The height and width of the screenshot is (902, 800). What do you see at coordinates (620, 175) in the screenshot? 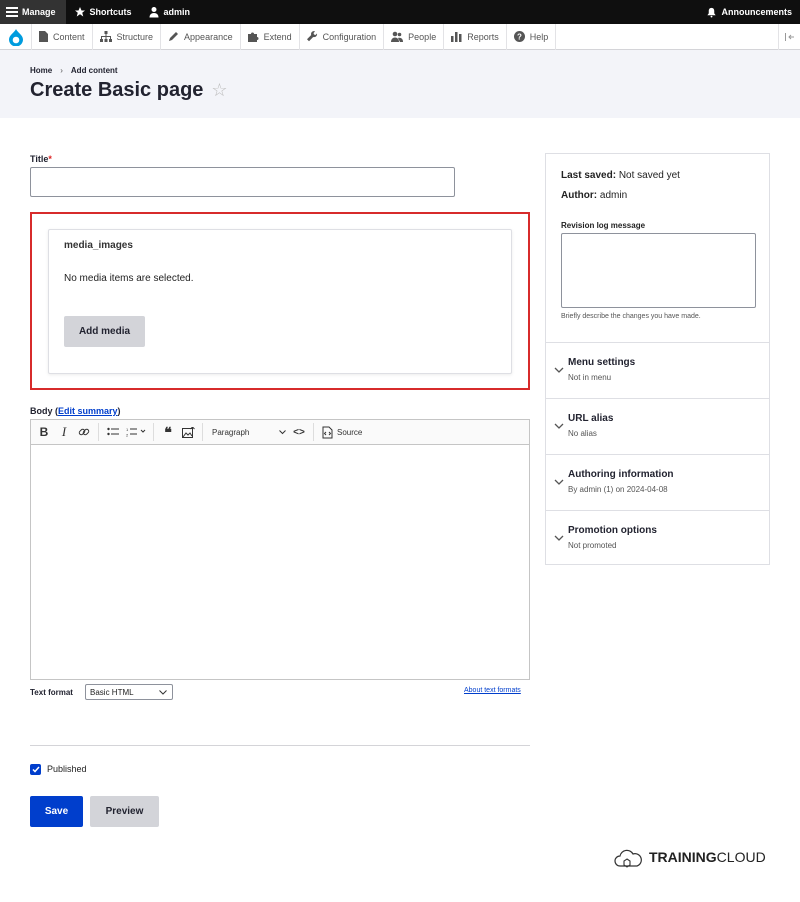
I see `last-saved: Last saved: Not saved yet` at bounding box center [620, 175].